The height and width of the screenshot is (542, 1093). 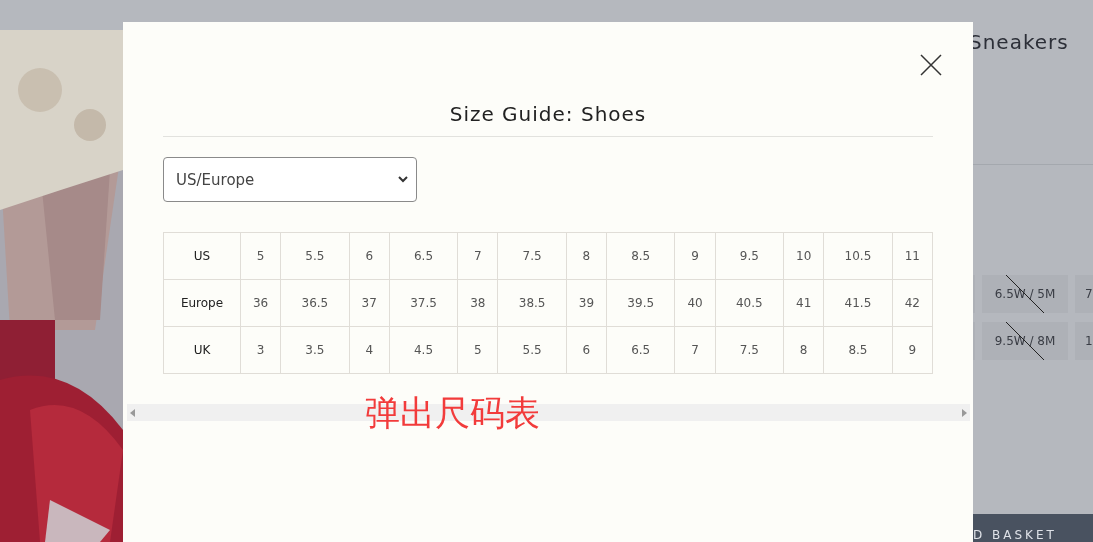 What do you see at coordinates (423, 303) in the screenshot?
I see `table-cell: 37.5` at bounding box center [423, 303].